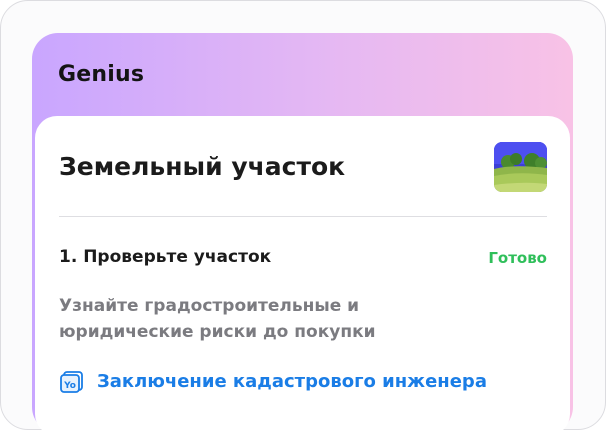  Describe the element at coordinates (217, 332) in the screenshot. I see `description-line: юридические риски до покупки` at that location.